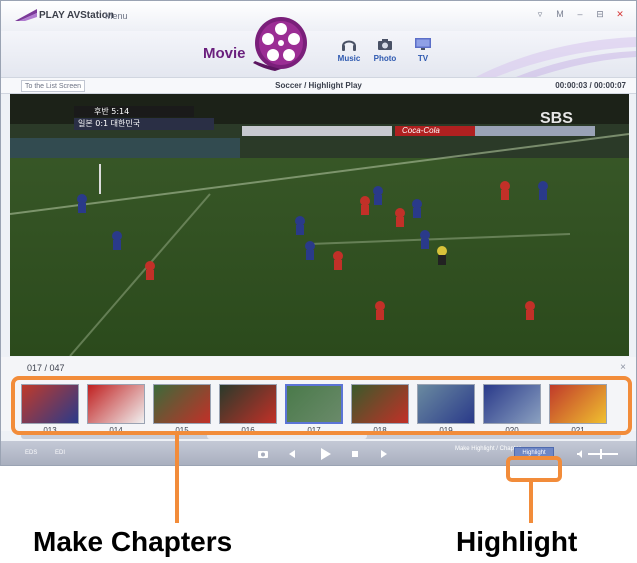 The image size is (637, 563). Describe the element at coordinates (318, 16) in the screenshot. I see `title-bar: PLAY AVStation Menu ▿ M – ⊟ ✕` at that location.